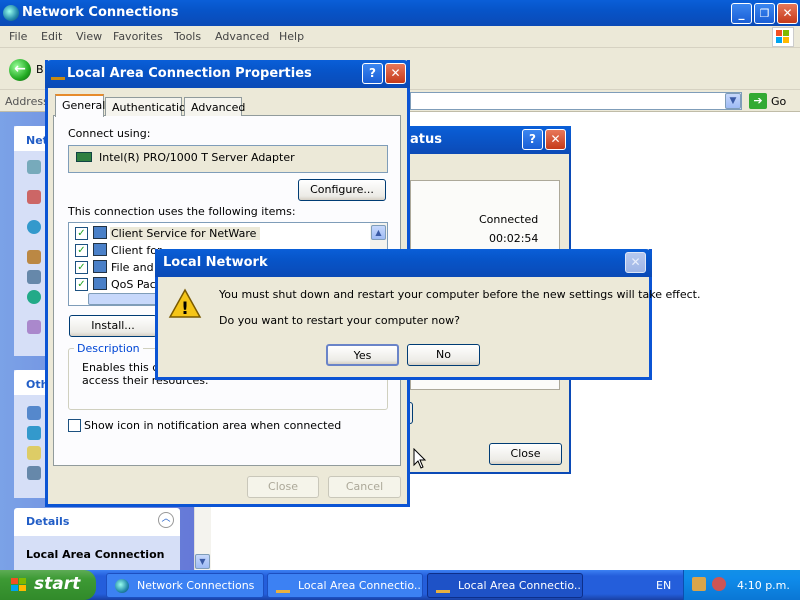  I want to click on my-computer-icon, so click(34, 473).